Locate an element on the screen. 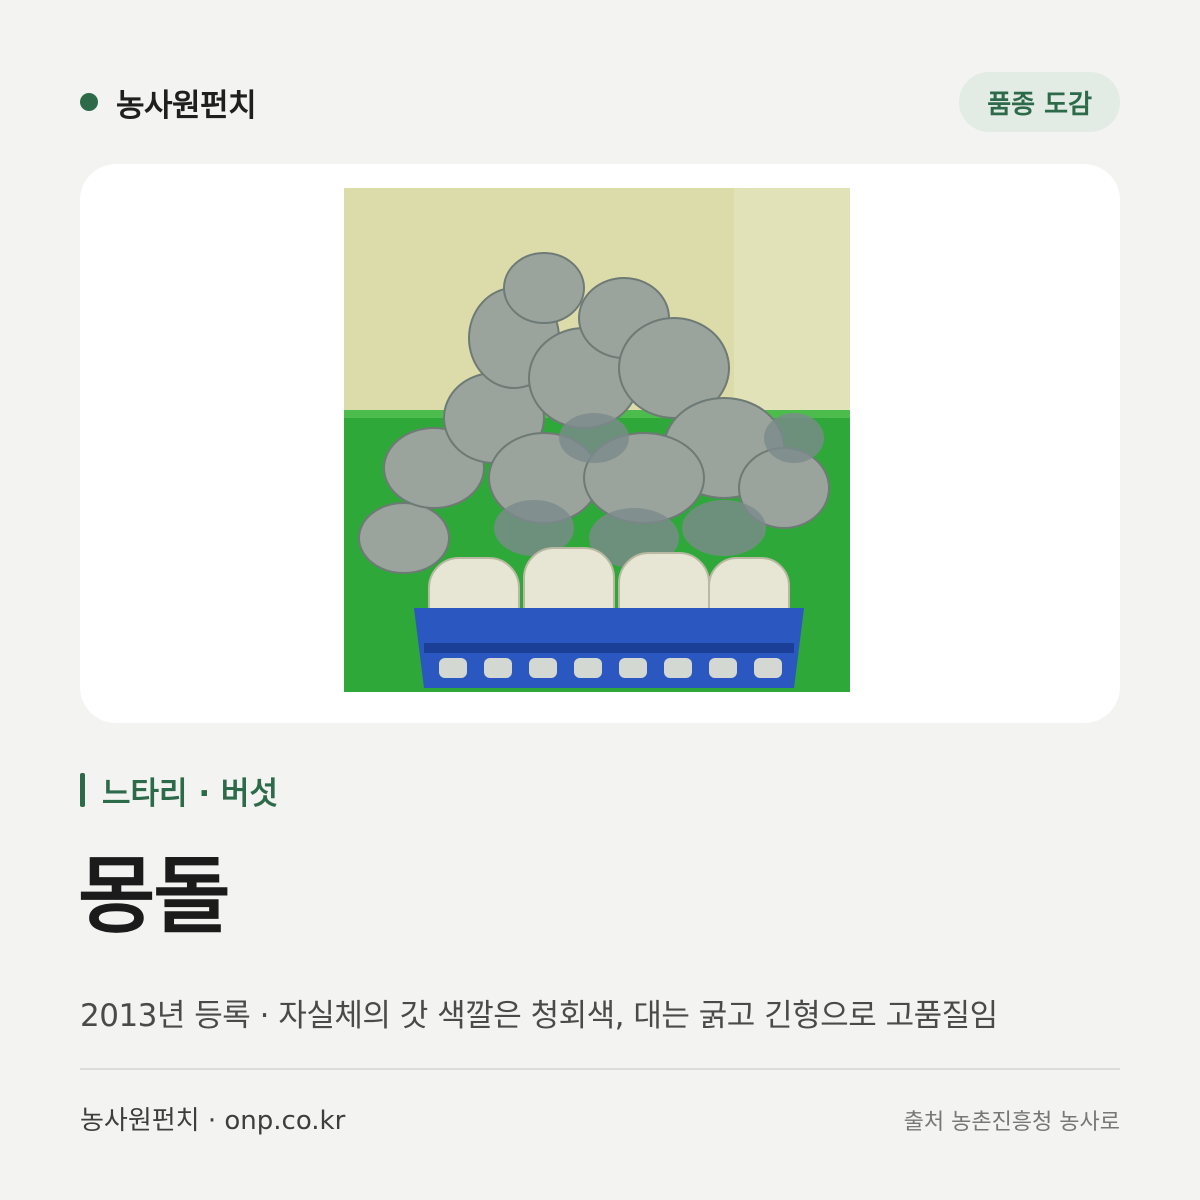  category-label: 느타리 · 버섯 is located at coordinates (179, 790).